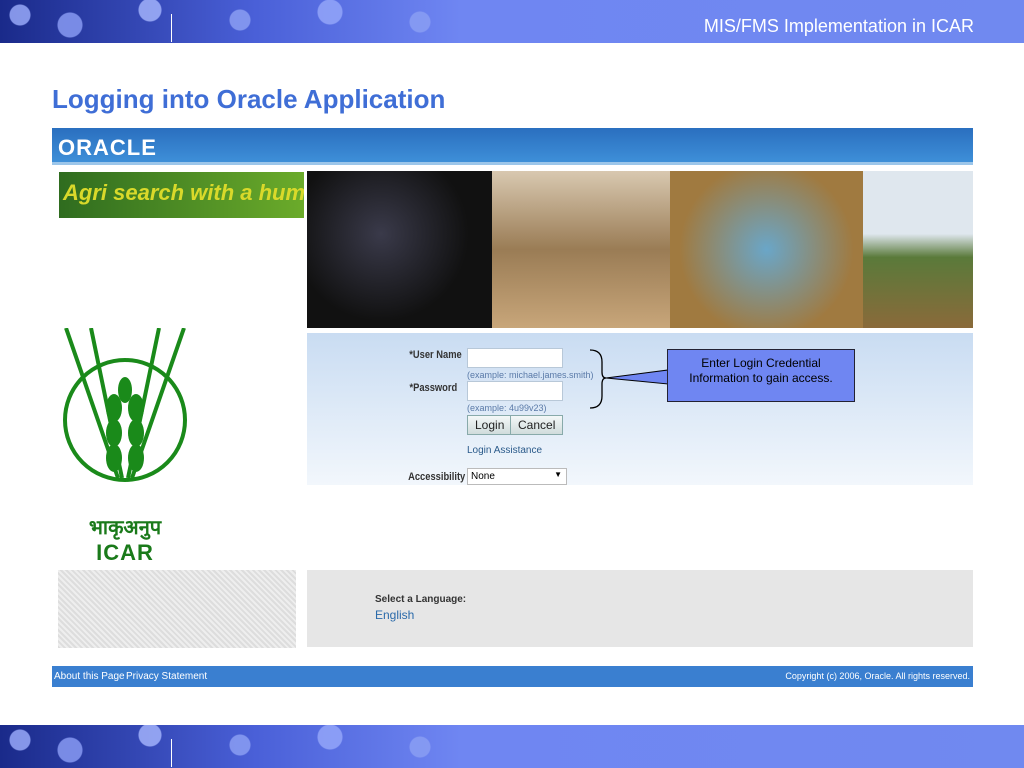 Image resolution: width=1024 pixels, height=768 pixels. What do you see at coordinates (181, 195) in the screenshot?
I see `icar-banner: Agri search with a human touch` at bounding box center [181, 195].